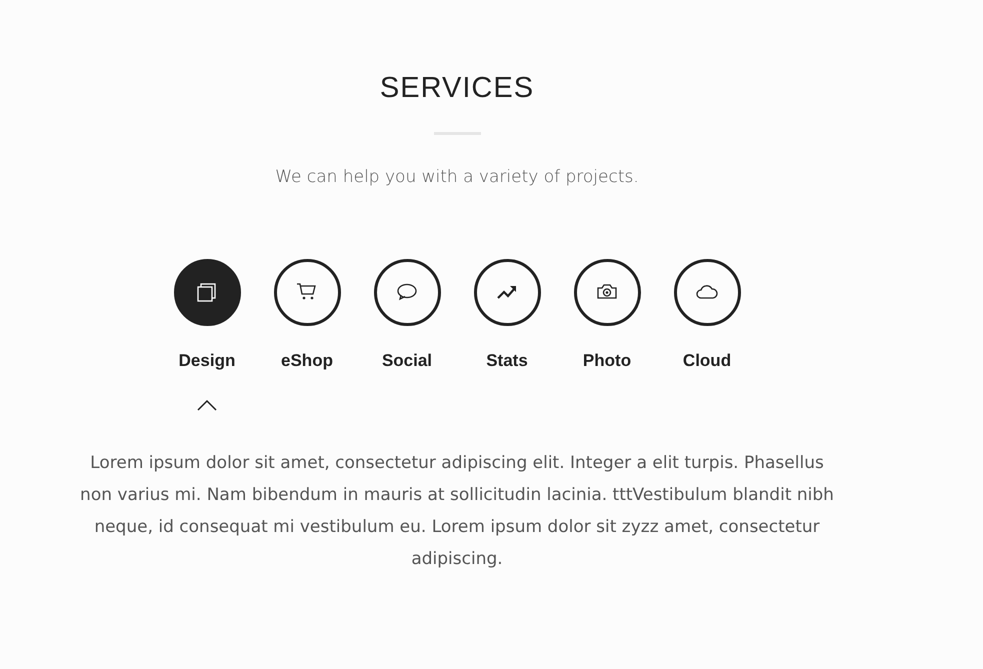  Describe the element at coordinates (707, 361) in the screenshot. I see `tab-label: Cloud` at that location.